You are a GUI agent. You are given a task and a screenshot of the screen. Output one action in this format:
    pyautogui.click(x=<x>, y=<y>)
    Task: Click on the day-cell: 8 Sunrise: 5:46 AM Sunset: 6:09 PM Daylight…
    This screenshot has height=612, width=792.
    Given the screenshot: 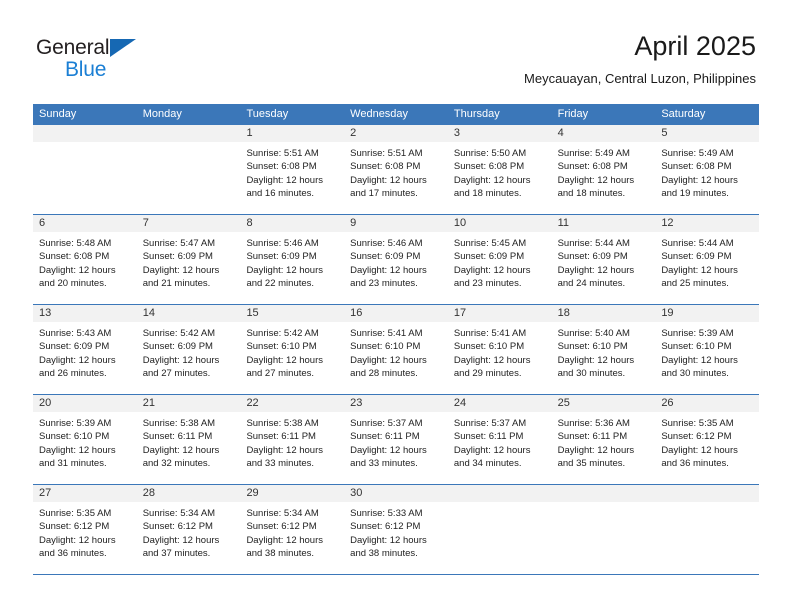 What is the action you would take?
    pyautogui.click(x=292, y=259)
    